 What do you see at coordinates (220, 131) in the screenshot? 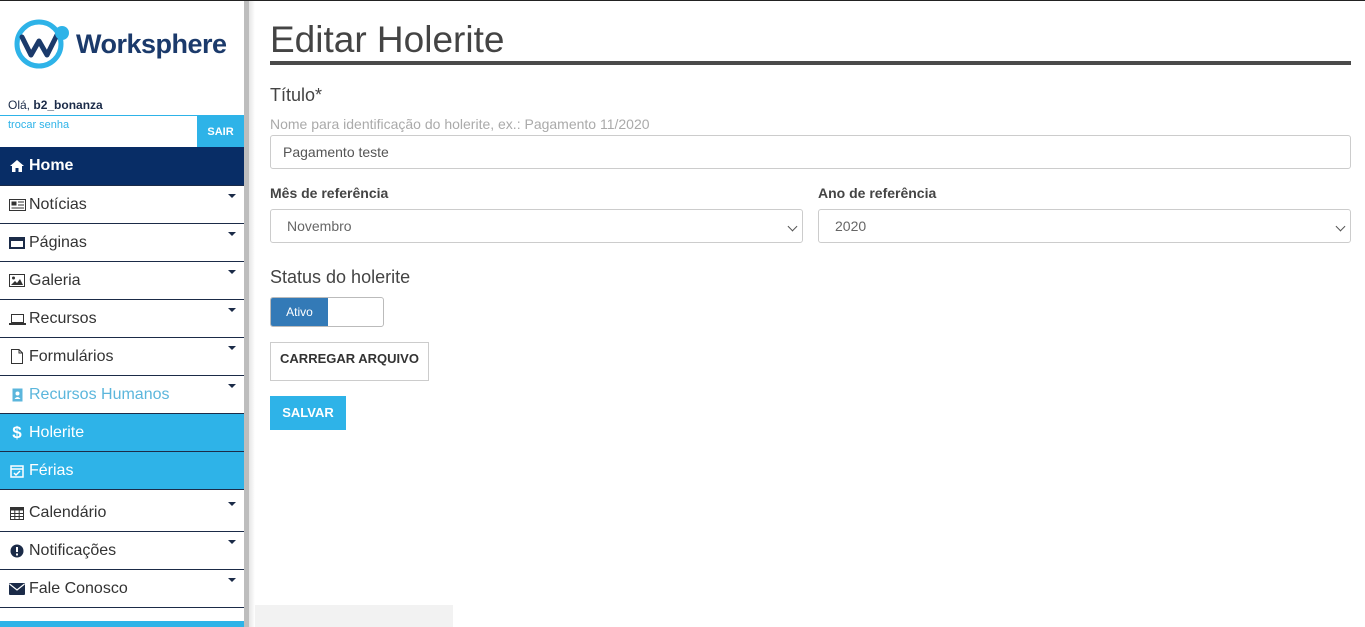
I see `logout-button: SAIR` at bounding box center [220, 131].